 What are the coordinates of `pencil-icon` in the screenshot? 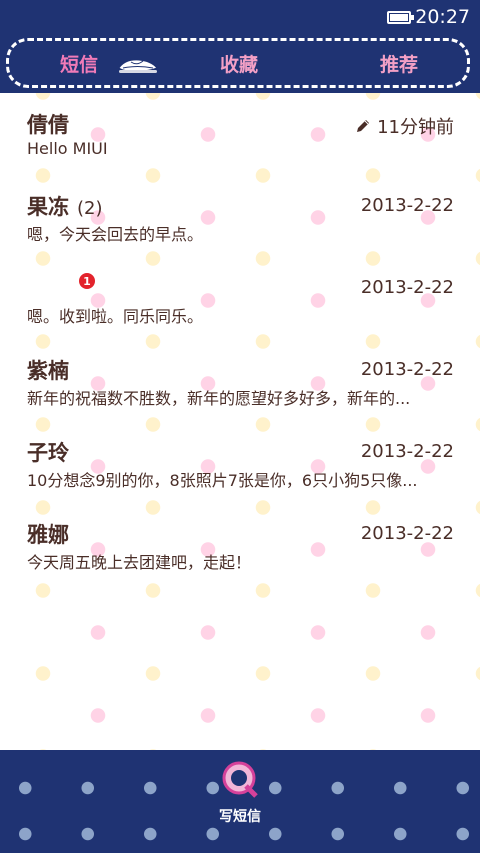 It's located at (363, 126).